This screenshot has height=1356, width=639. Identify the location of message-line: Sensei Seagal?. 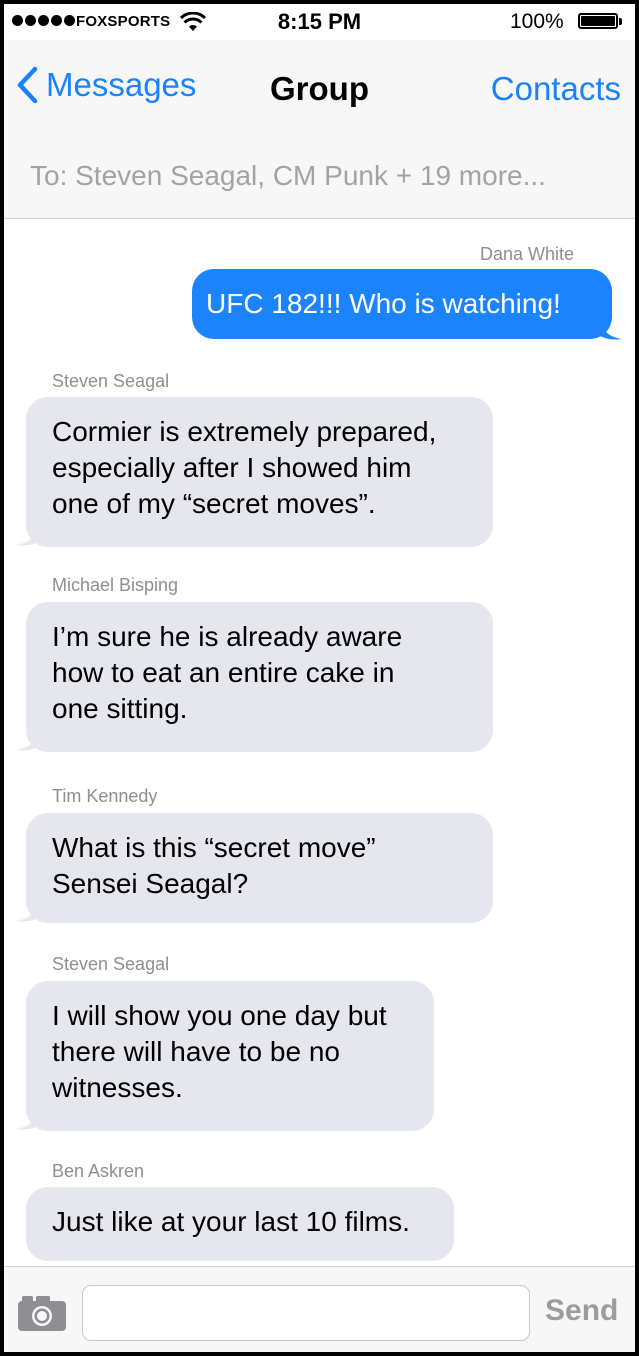
(150, 883).